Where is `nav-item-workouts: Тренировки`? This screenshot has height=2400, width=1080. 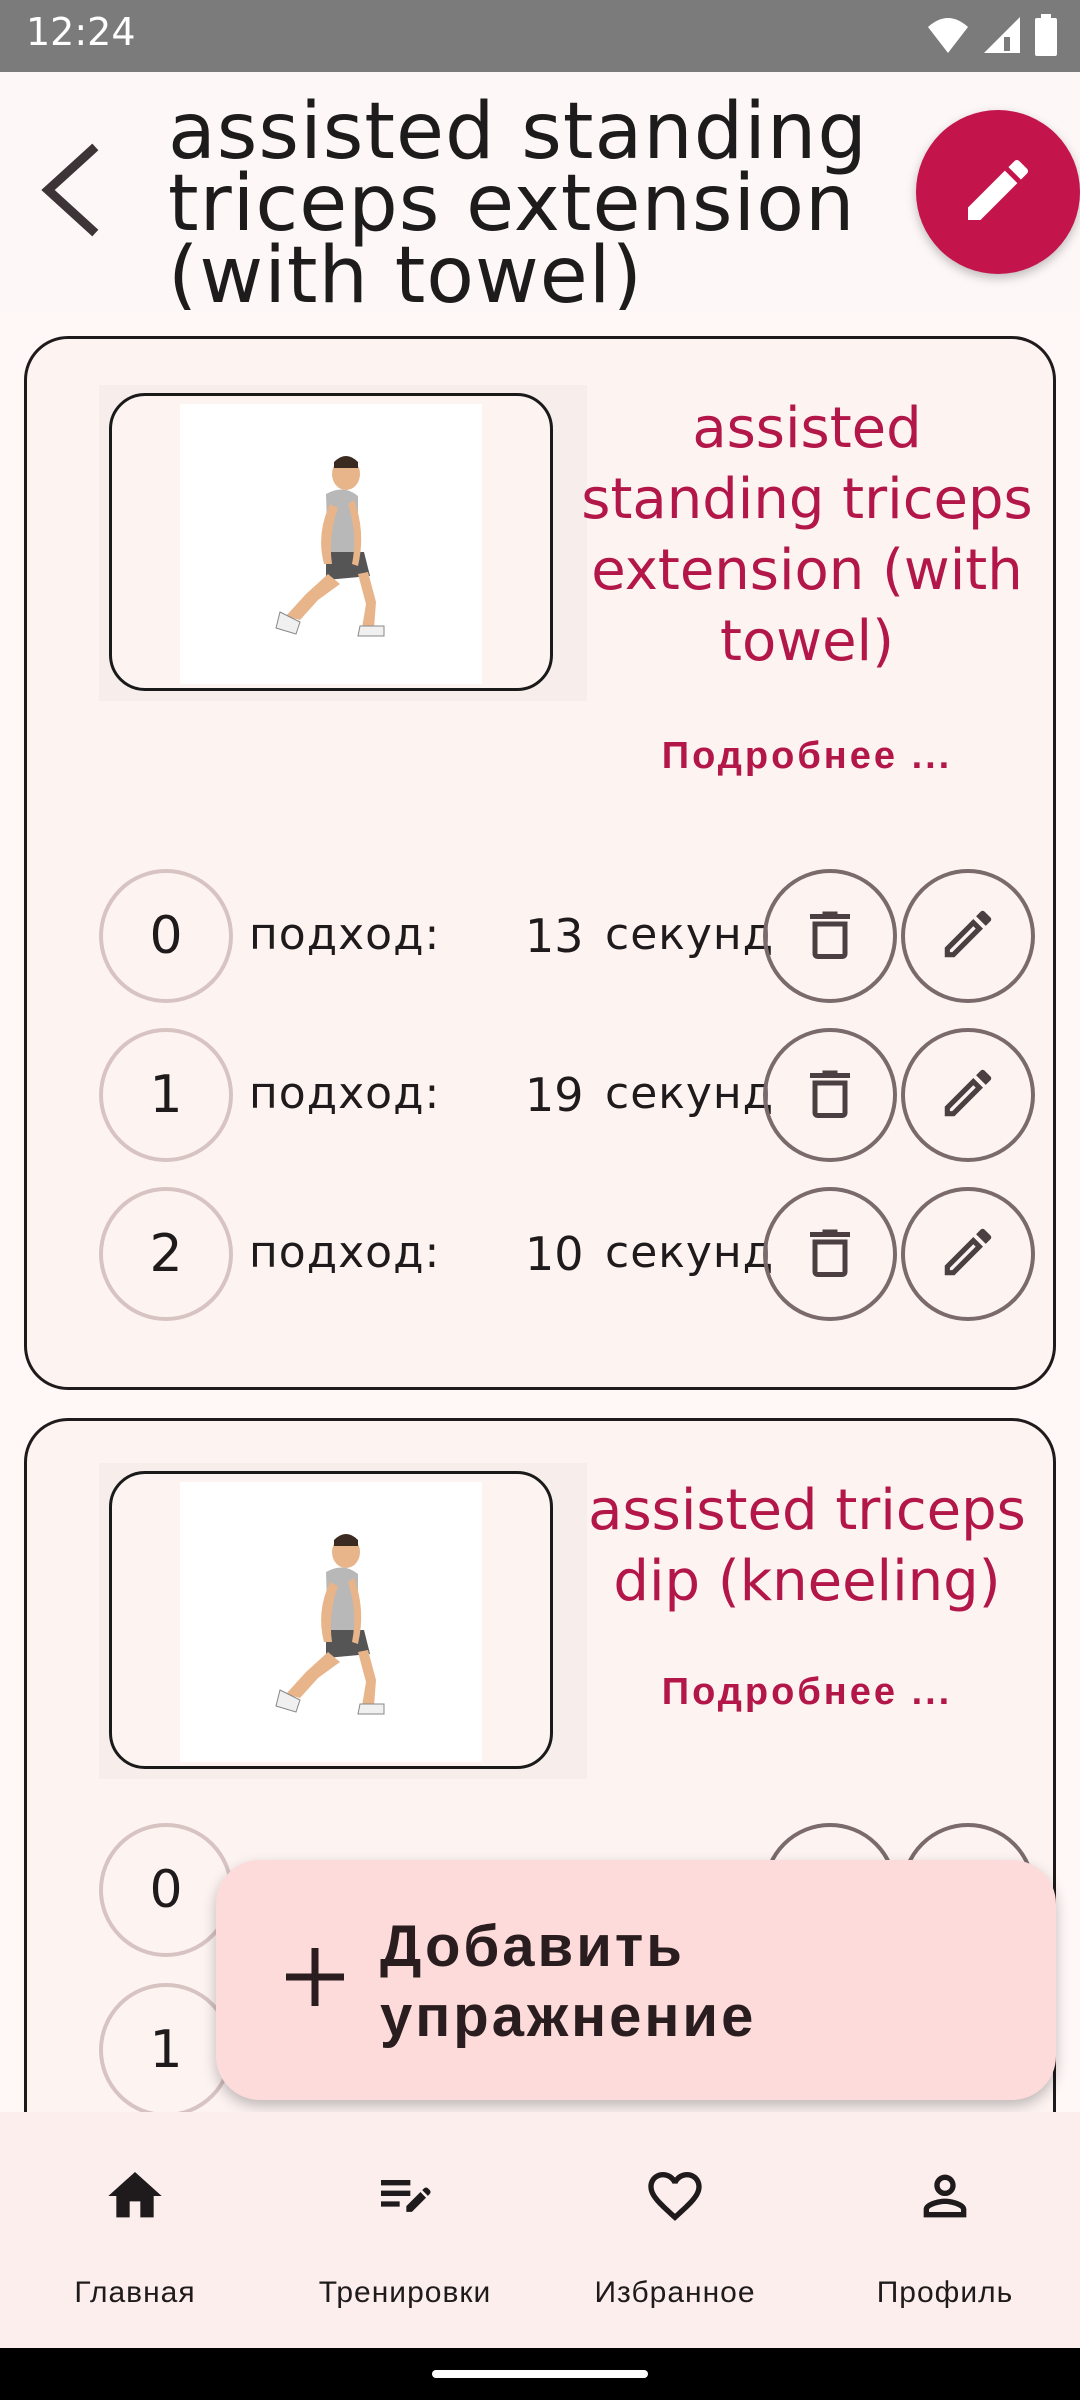
nav-item-workouts: Тренировки is located at coordinates (405, 2230).